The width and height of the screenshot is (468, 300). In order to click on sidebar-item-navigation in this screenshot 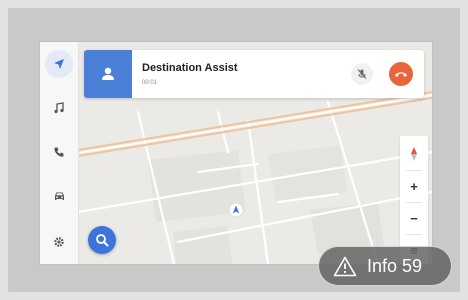, I will do `click(59, 64)`.